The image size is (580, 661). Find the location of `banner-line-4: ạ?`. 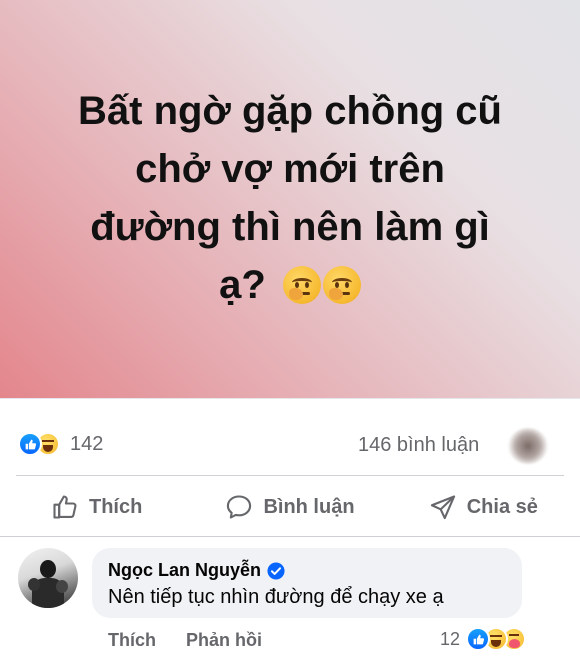

banner-line-4: ạ? is located at coordinates (290, 285).